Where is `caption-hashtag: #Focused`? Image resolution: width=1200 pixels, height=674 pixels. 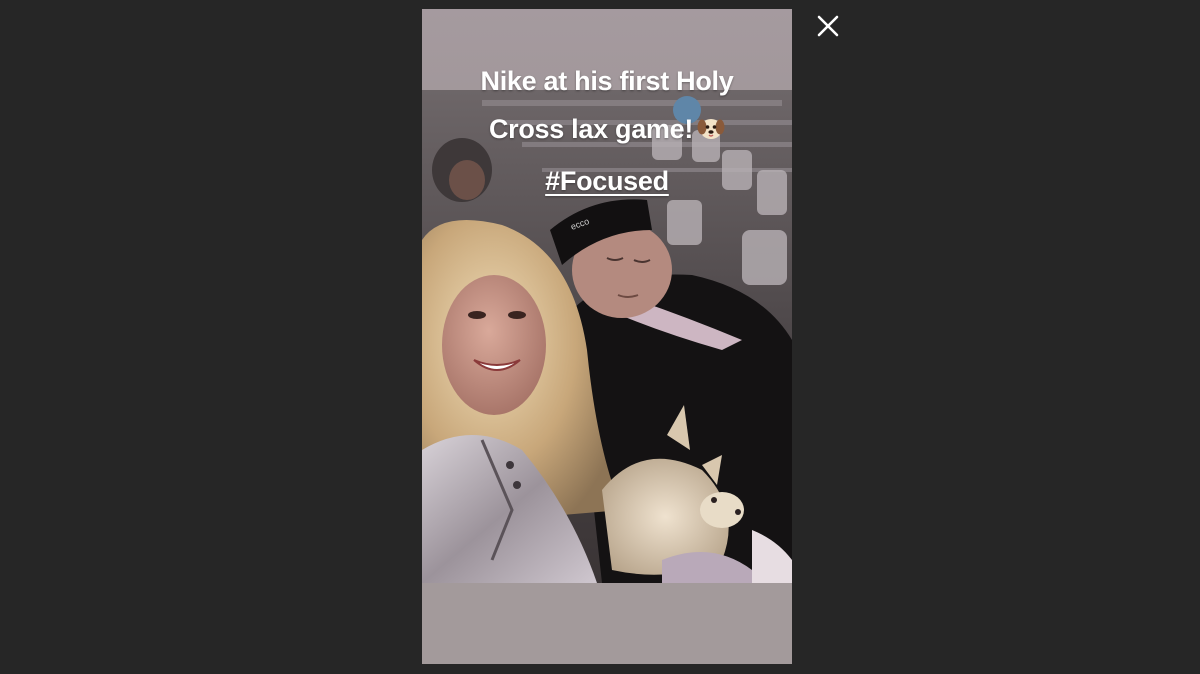 caption-hashtag: #Focused is located at coordinates (607, 181).